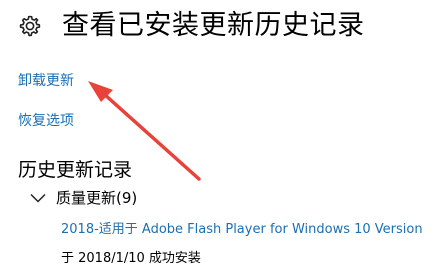 The width and height of the screenshot is (437, 274). What do you see at coordinates (46, 81) in the screenshot?
I see `uninstall-updates-link: 卸载更新` at bounding box center [46, 81].